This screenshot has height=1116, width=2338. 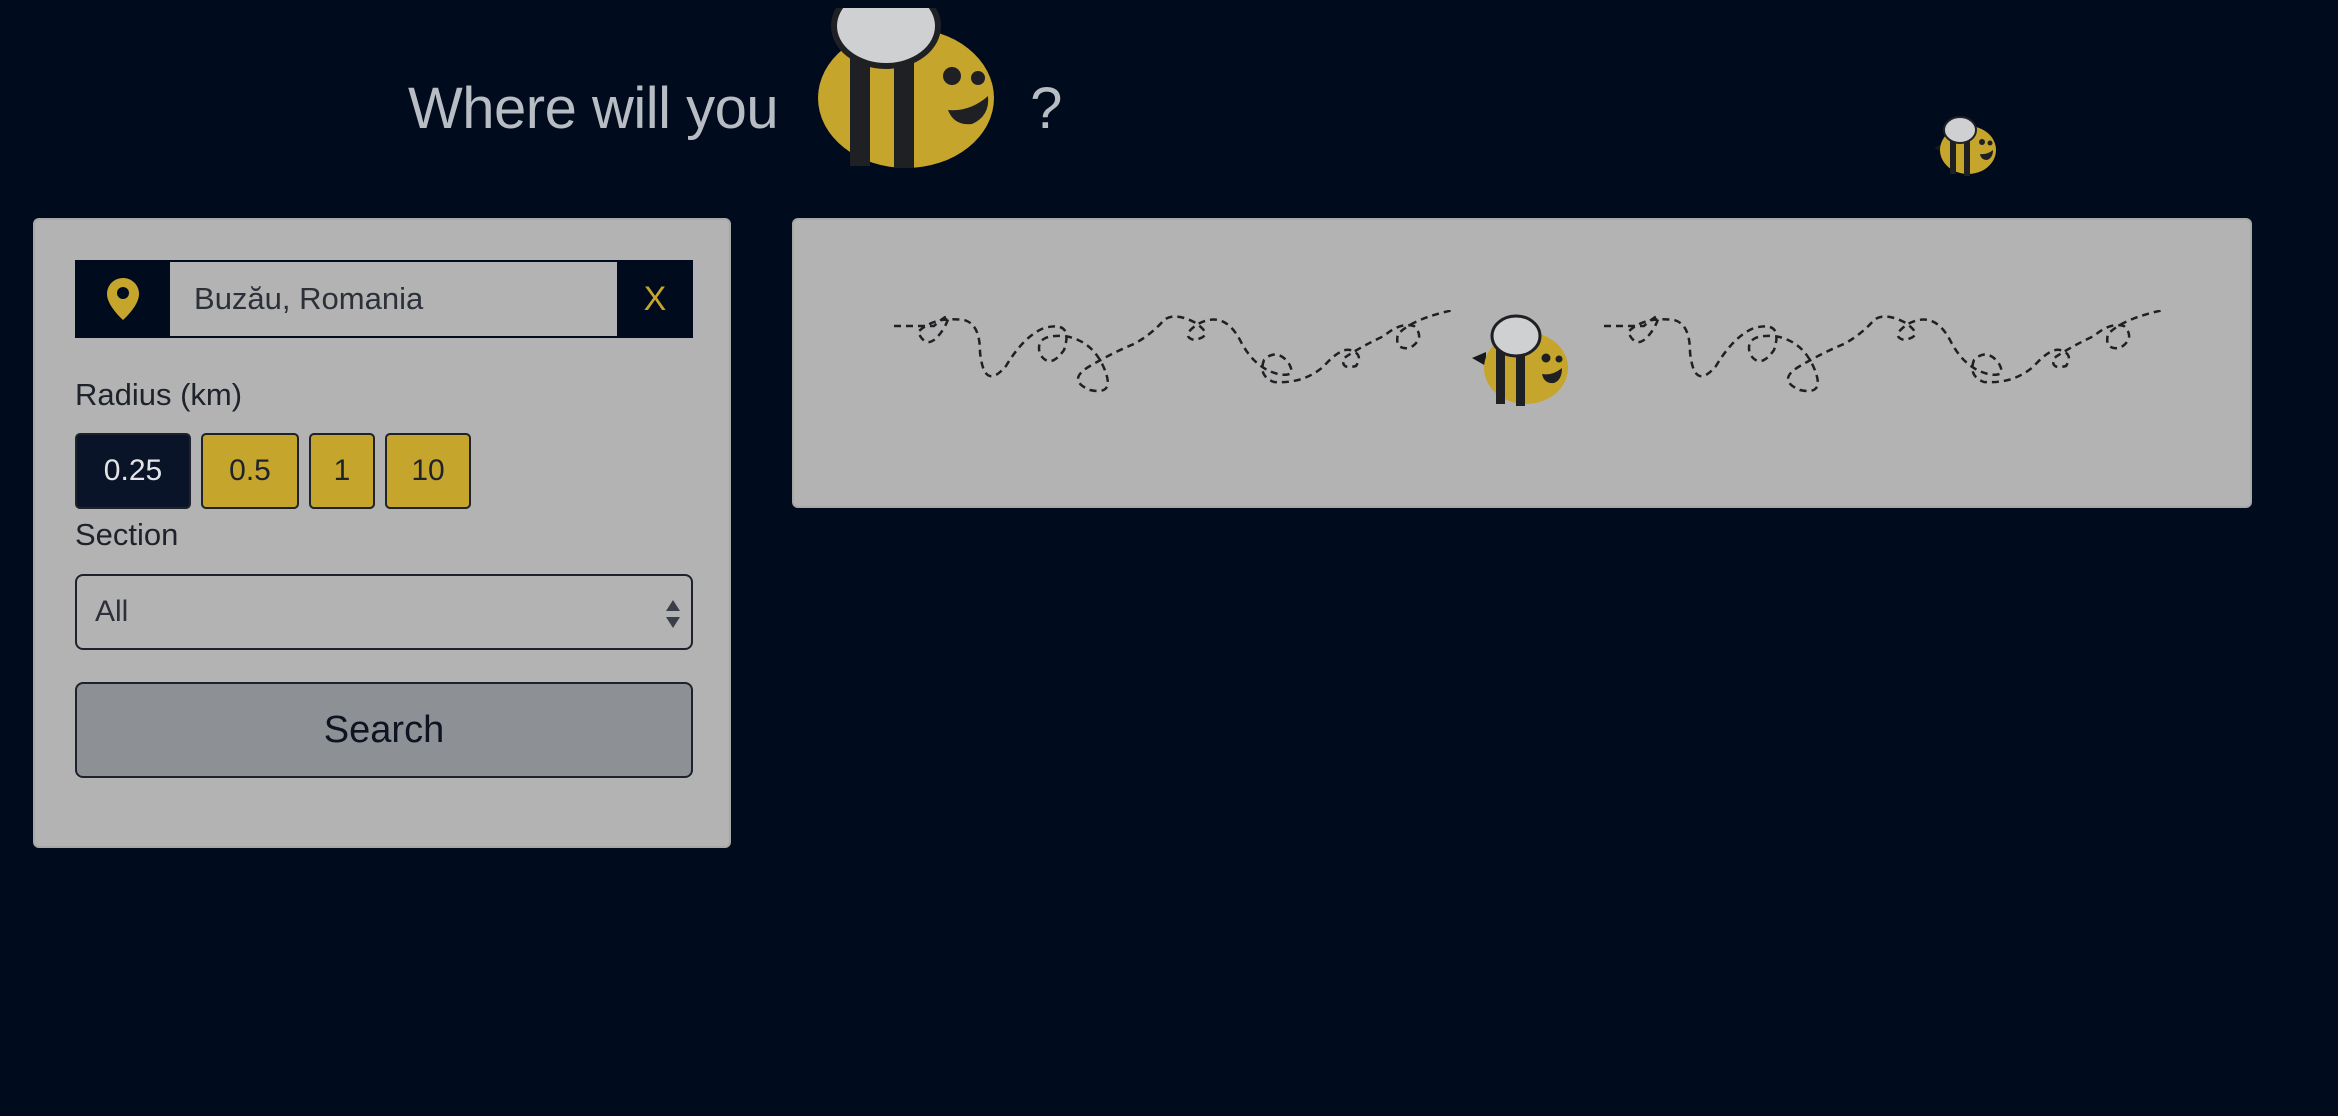 What do you see at coordinates (112, 611) in the screenshot?
I see `section-selected-value: All` at bounding box center [112, 611].